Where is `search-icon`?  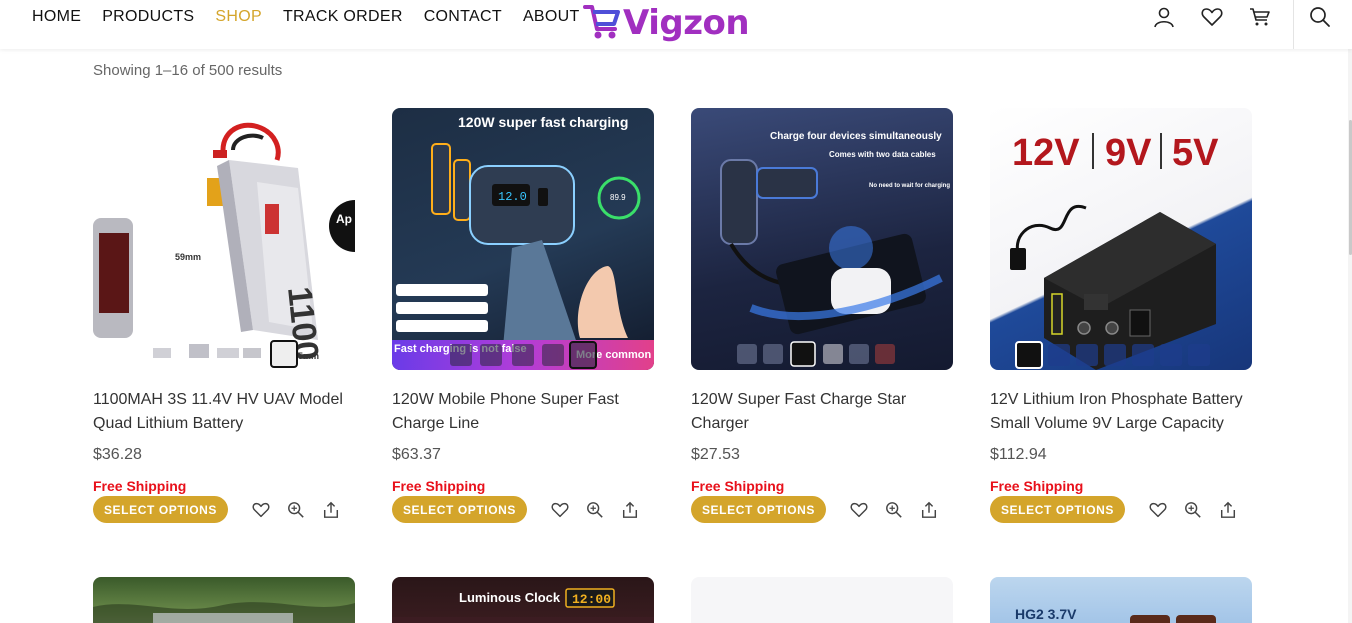 search-icon is located at coordinates (1320, 17).